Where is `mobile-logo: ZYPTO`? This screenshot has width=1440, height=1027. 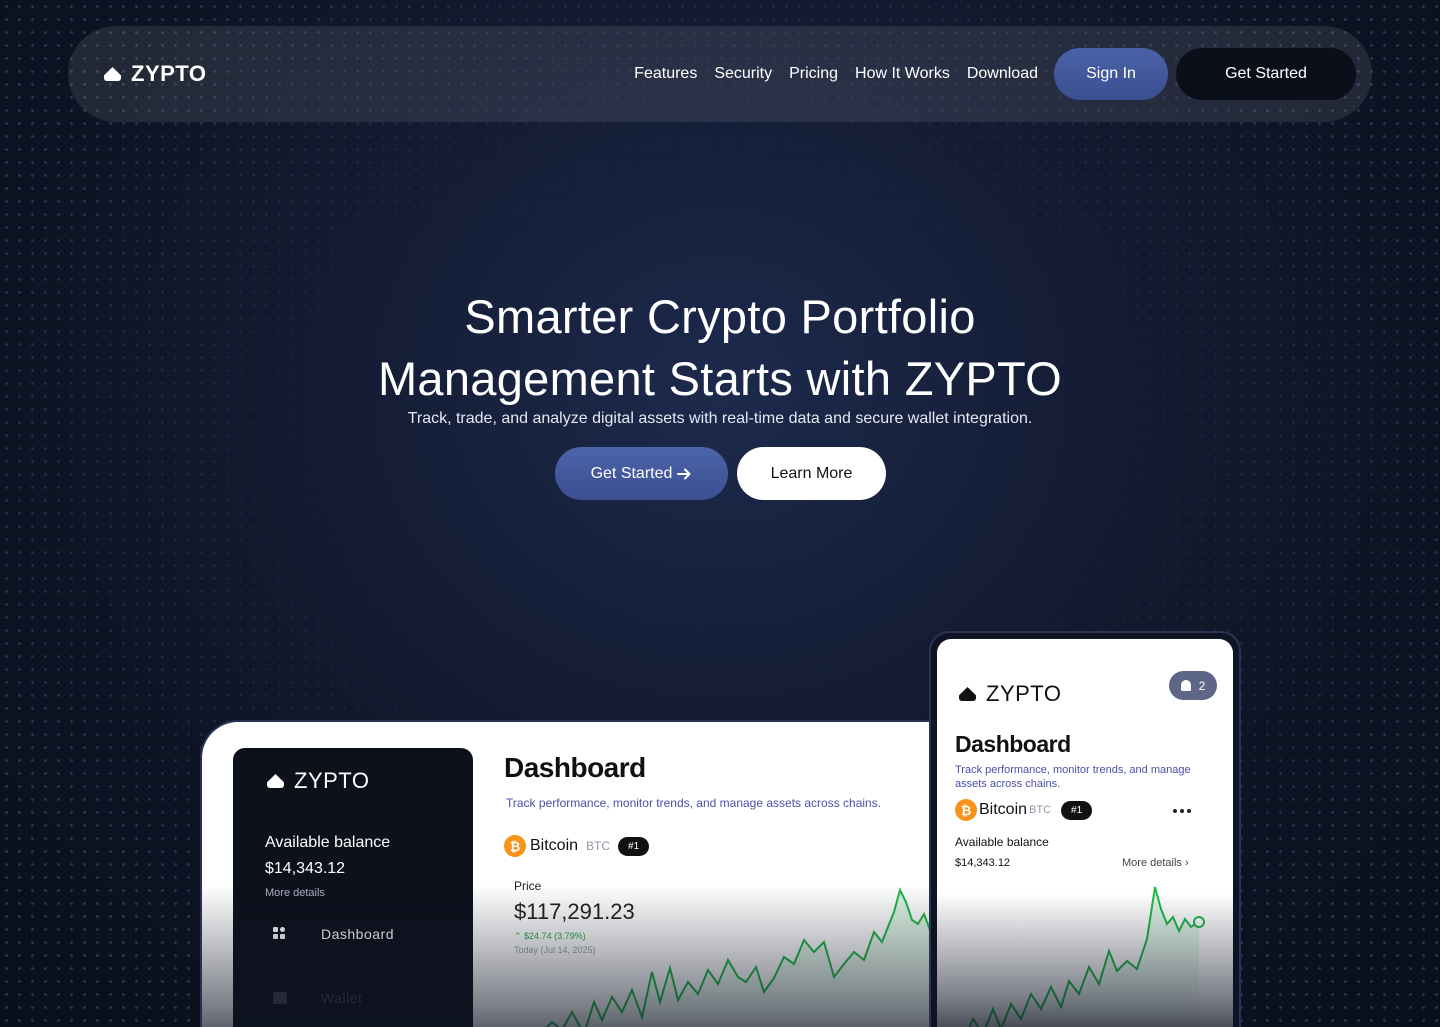 mobile-logo: ZYPTO is located at coordinates (1010, 694).